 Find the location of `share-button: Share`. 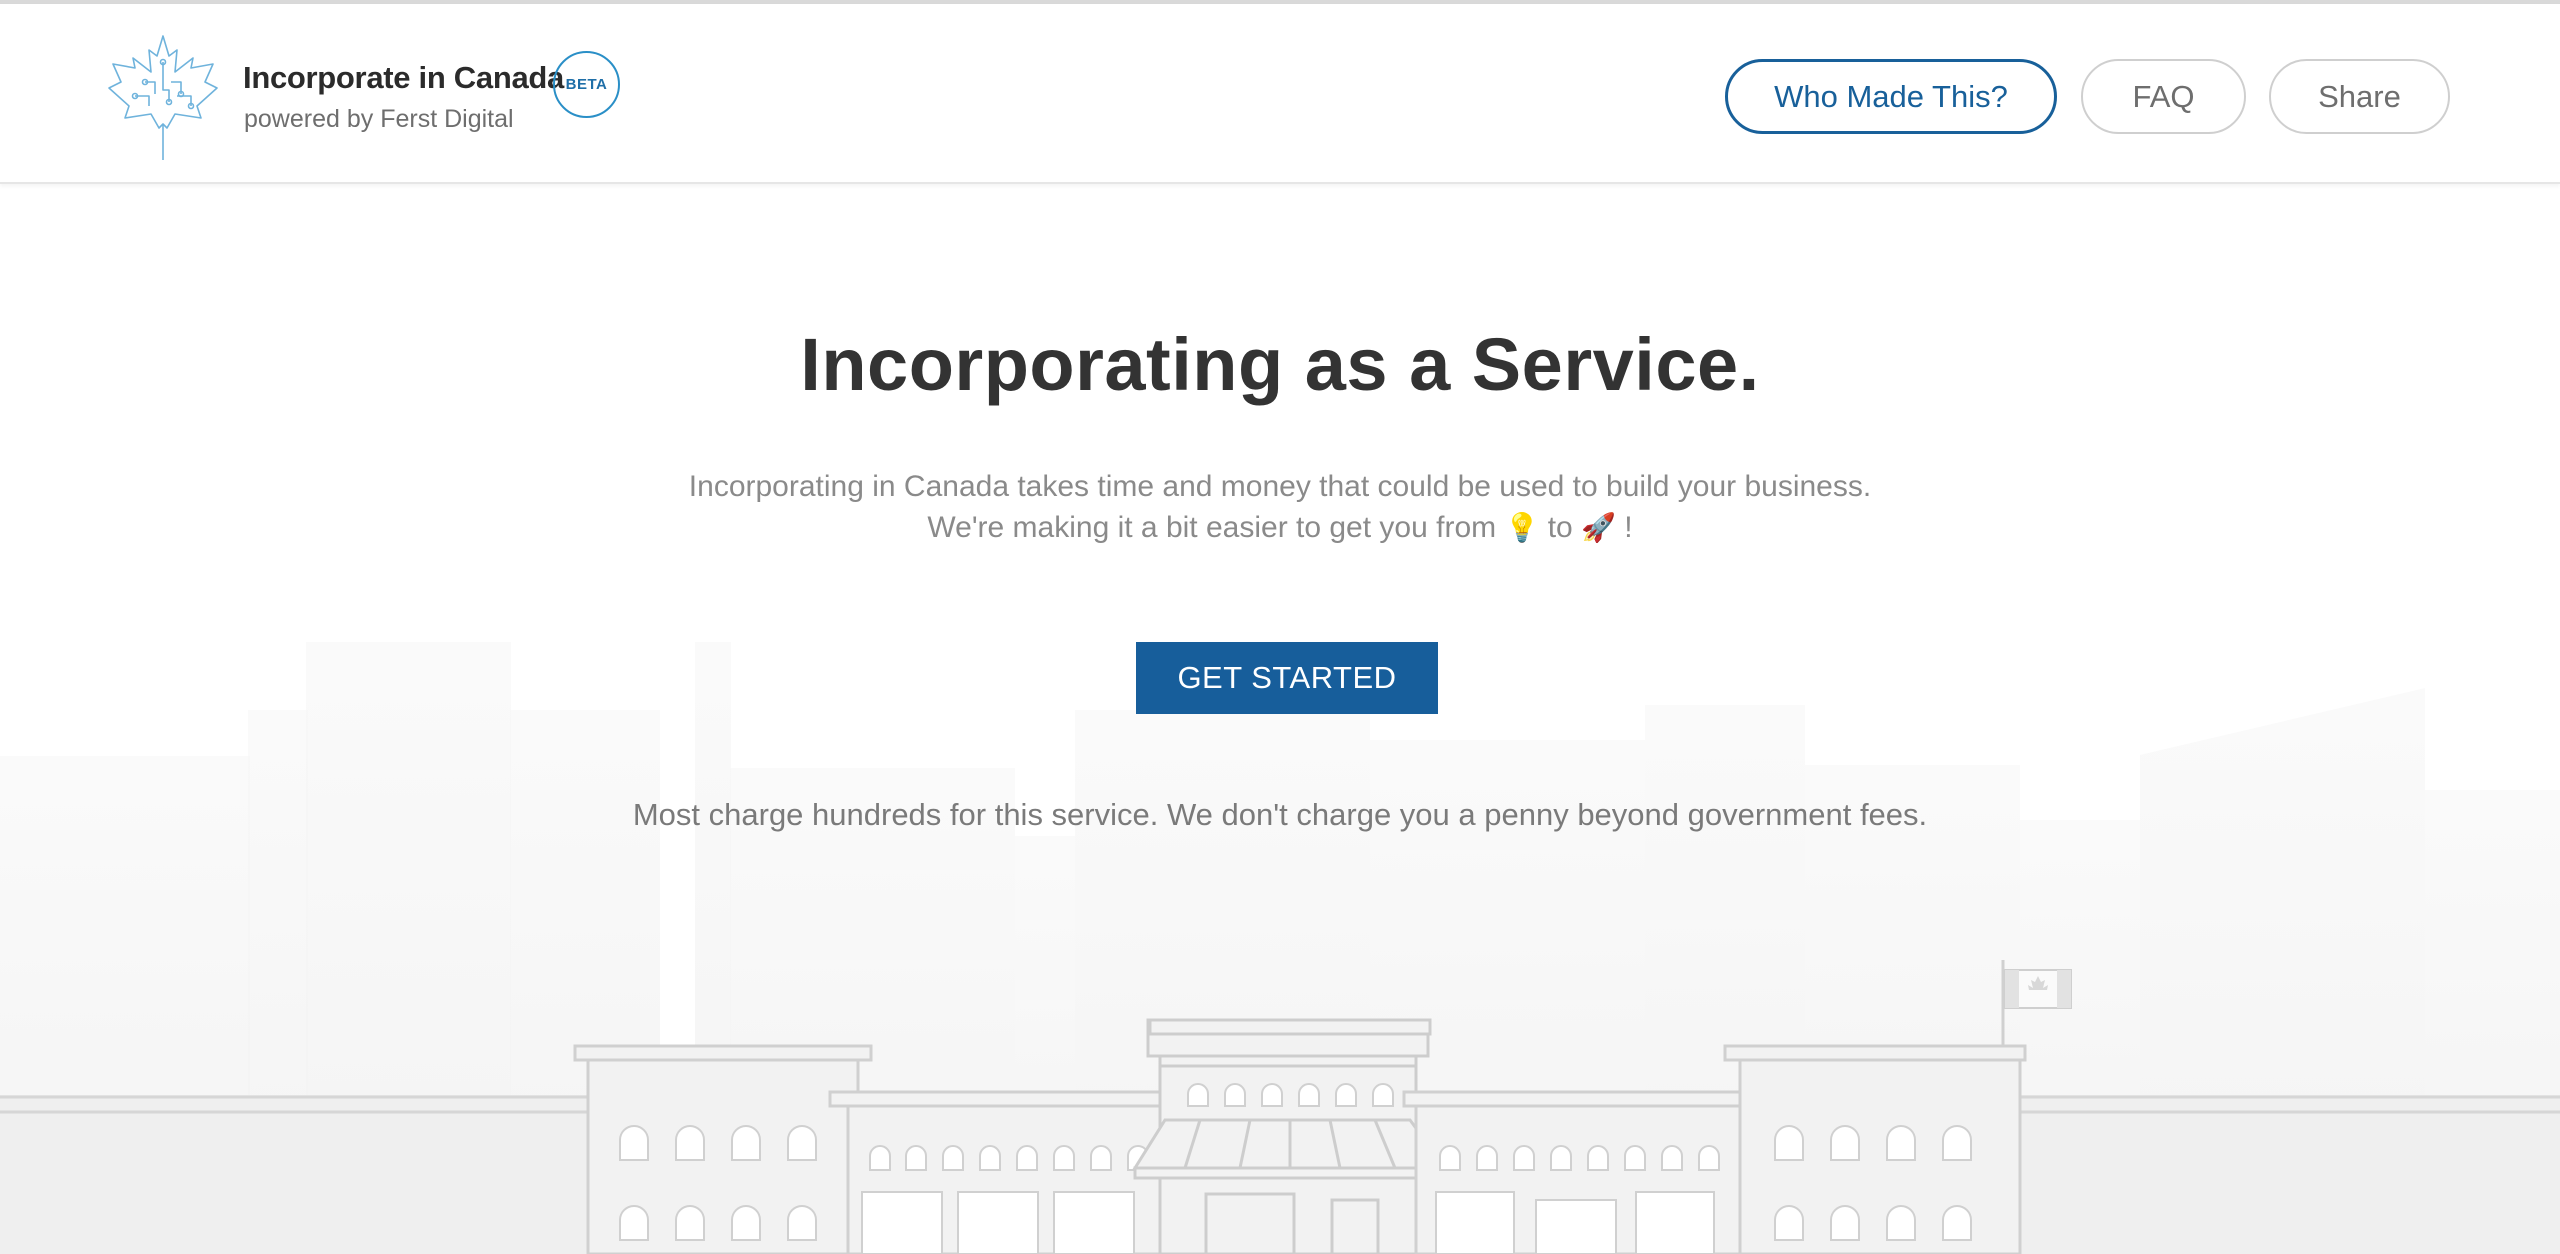

share-button: Share is located at coordinates (2359, 96).